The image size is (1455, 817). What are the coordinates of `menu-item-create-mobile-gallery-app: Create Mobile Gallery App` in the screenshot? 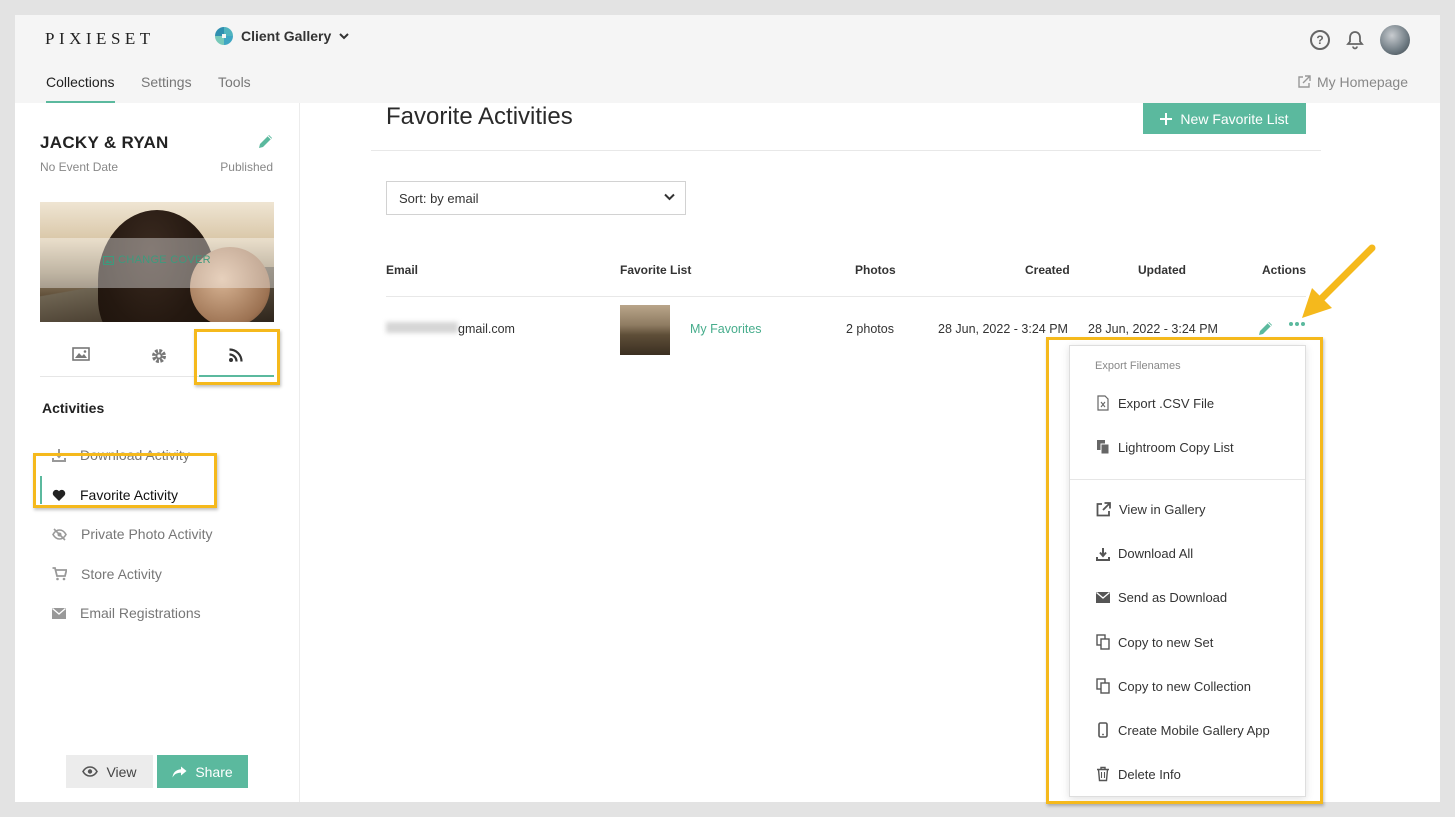 It's located at (1183, 730).